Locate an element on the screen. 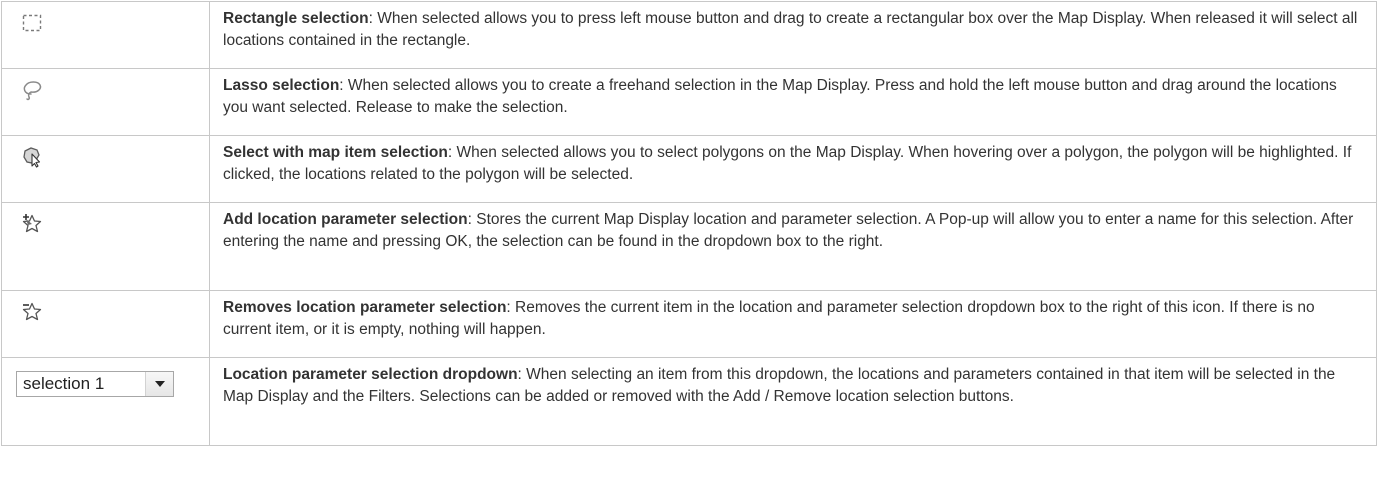 This screenshot has width=1382, height=500. dropdown-button is located at coordinates (159, 384).